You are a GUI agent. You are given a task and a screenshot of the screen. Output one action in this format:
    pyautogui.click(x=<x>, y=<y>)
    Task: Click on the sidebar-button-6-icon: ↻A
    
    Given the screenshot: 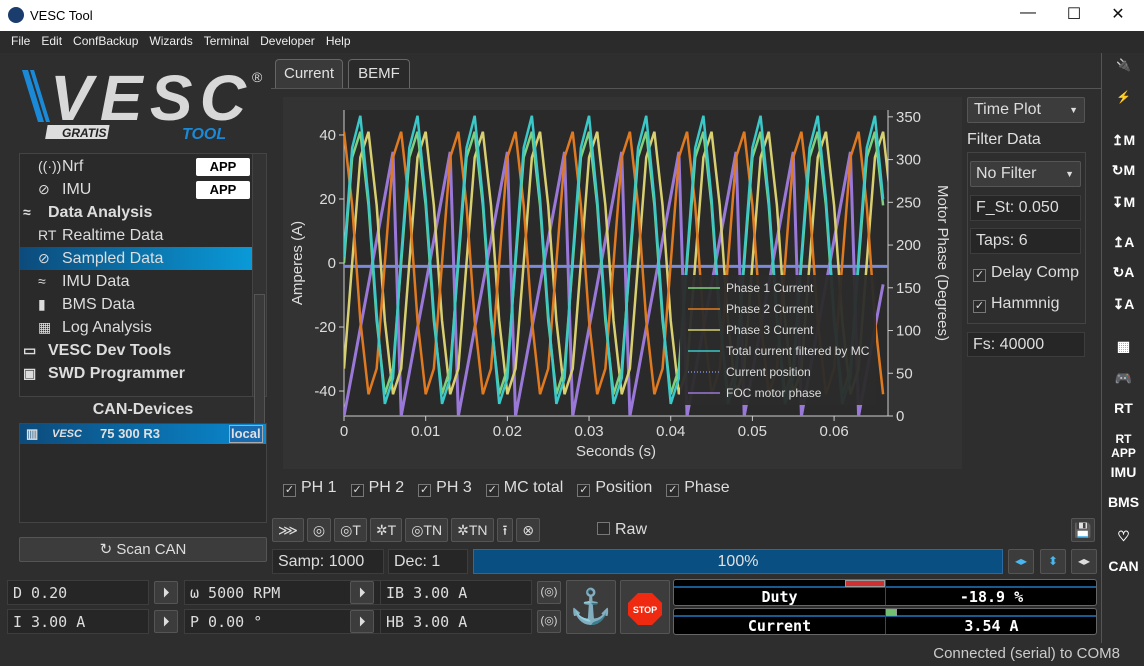 What is the action you would take?
    pyautogui.click(x=1123, y=272)
    